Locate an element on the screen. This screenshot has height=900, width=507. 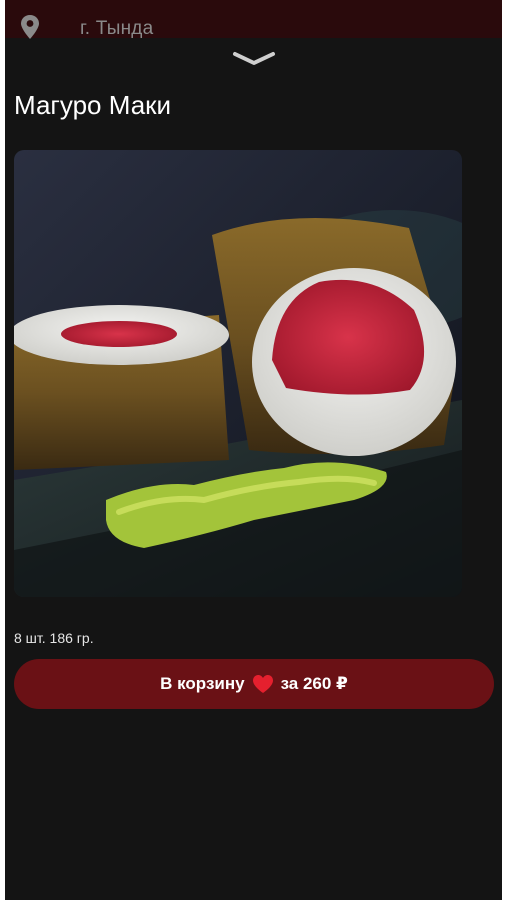
location-bar: г. Тында is located at coordinates (253, 19).